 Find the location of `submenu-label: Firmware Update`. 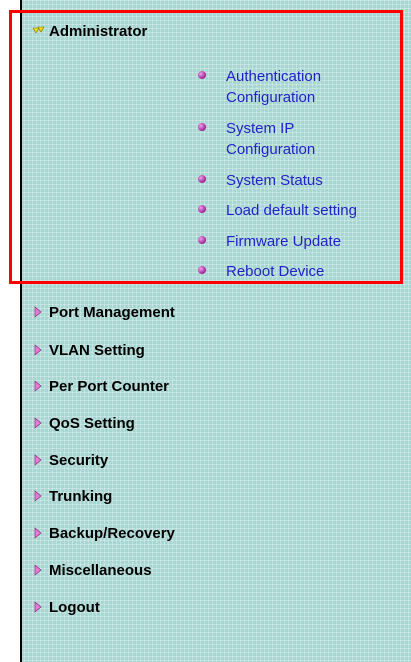

submenu-label: Firmware Update is located at coordinates (284, 241).